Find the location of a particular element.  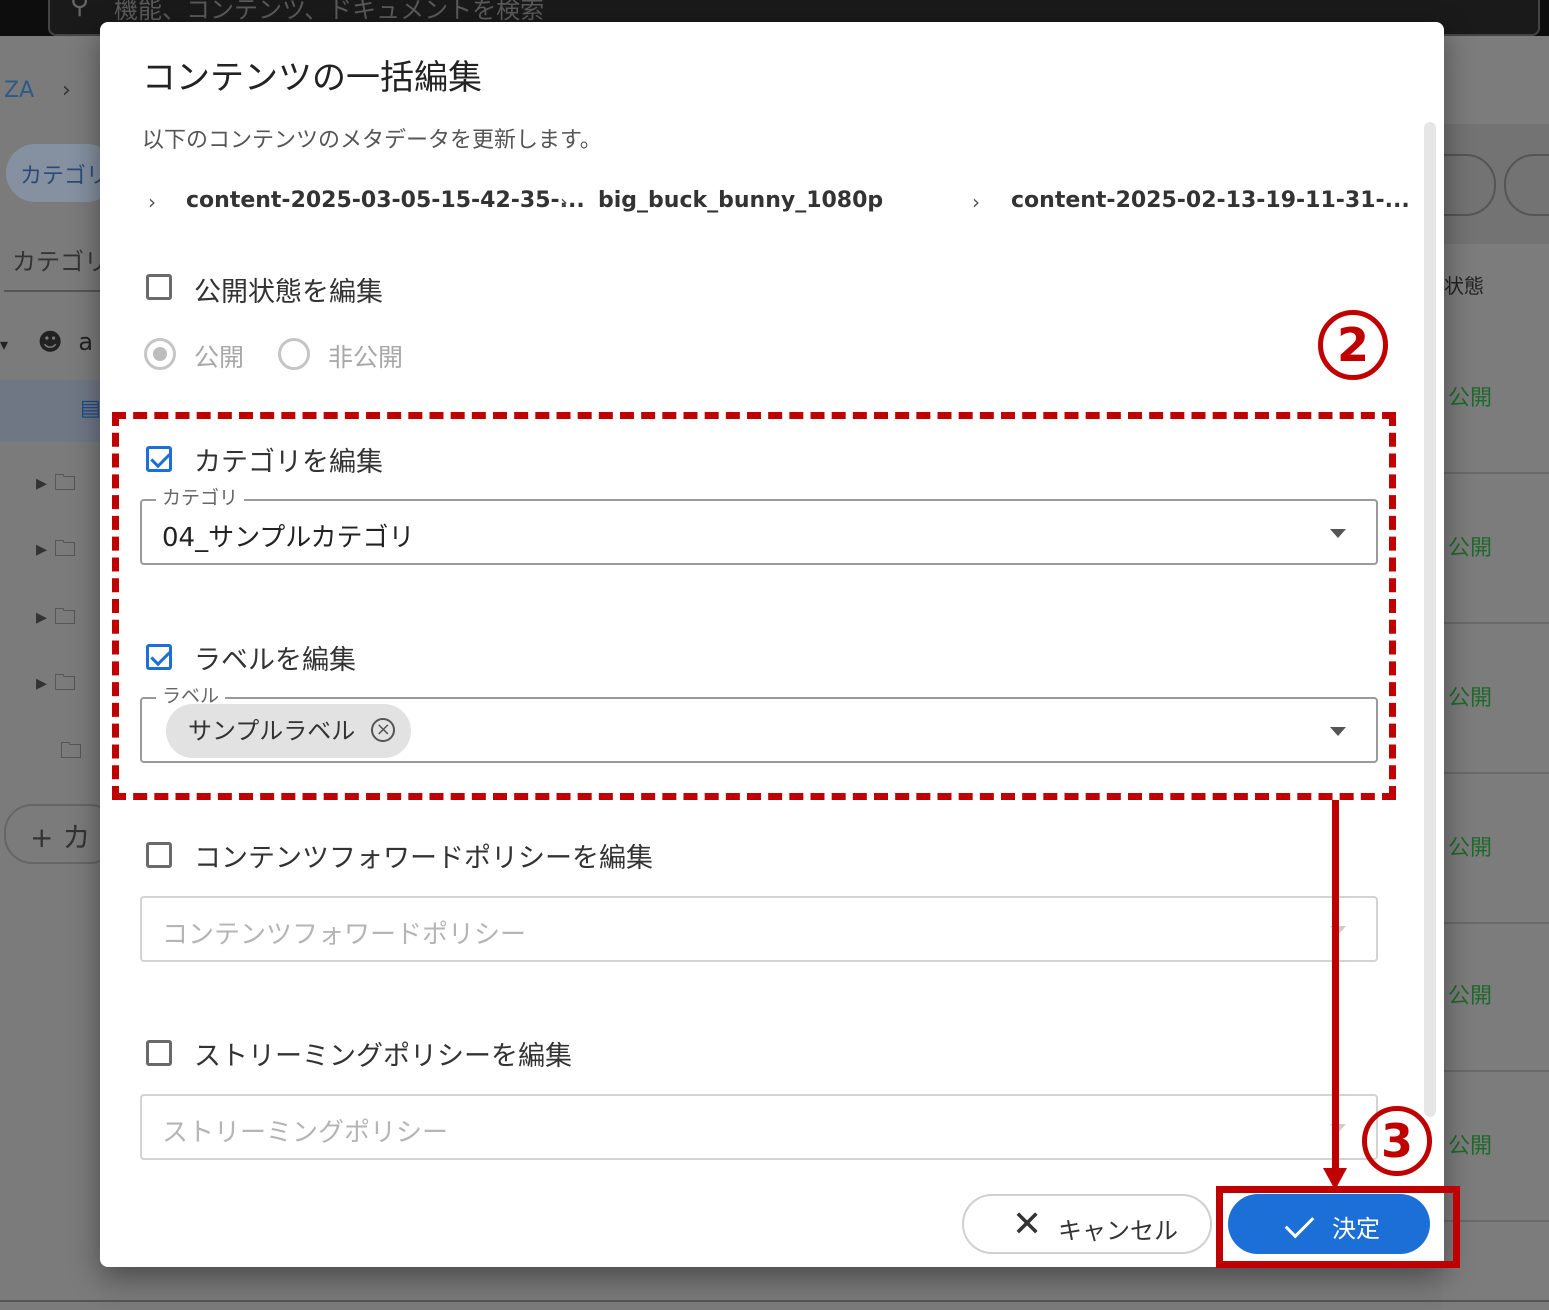

category-filter-field: カテゴリ is located at coordinates (59, 259).